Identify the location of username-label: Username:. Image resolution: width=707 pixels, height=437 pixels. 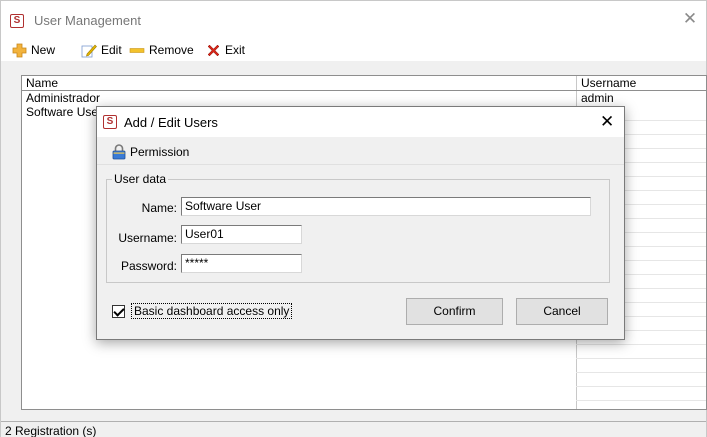
(147, 238).